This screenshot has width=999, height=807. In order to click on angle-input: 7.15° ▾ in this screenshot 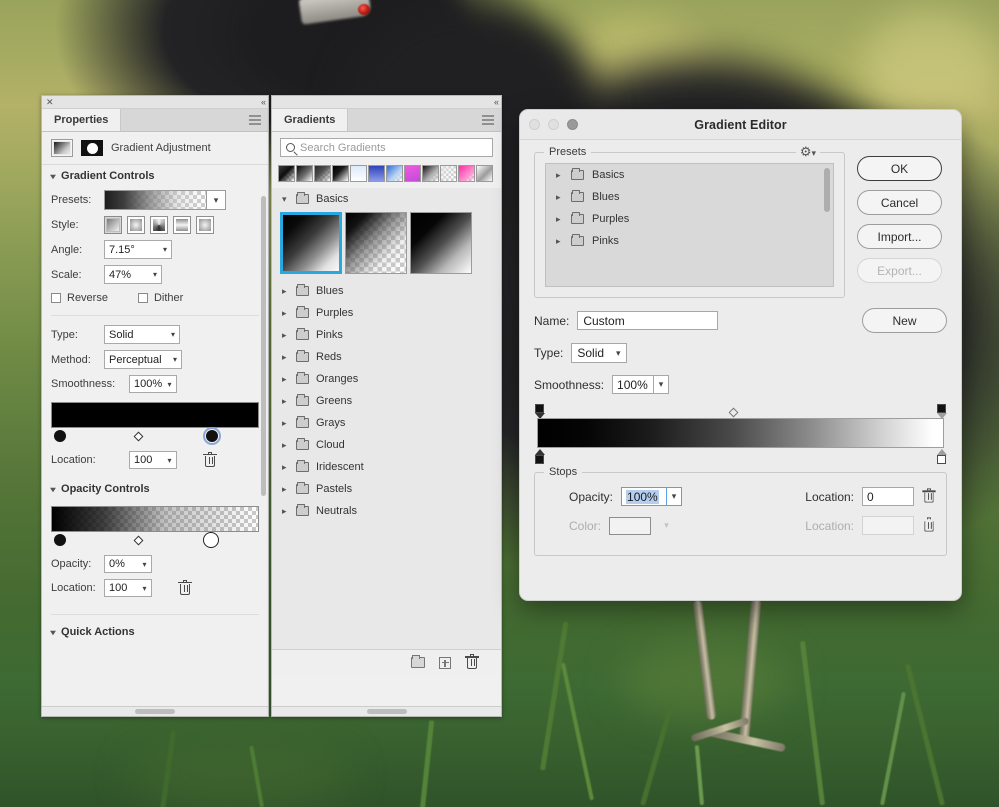, I will do `click(138, 249)`.